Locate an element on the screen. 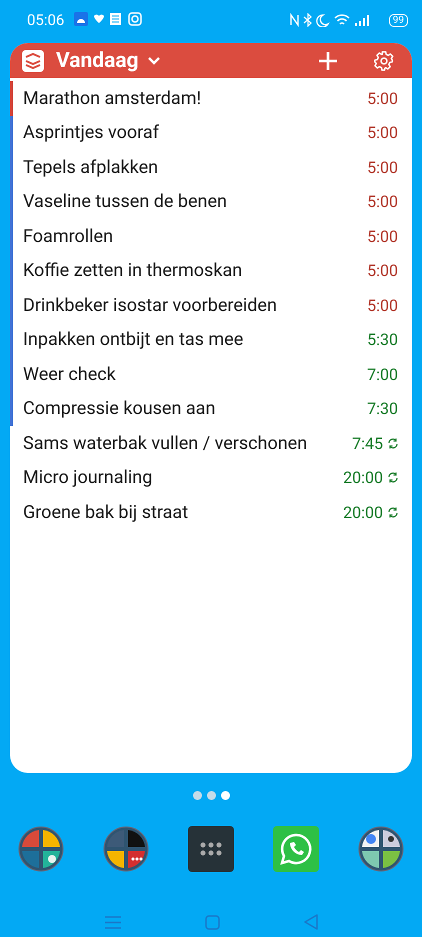 This screenshot has height=937, width=422. due-time: 7:45 is located at coordinates (367, 443).